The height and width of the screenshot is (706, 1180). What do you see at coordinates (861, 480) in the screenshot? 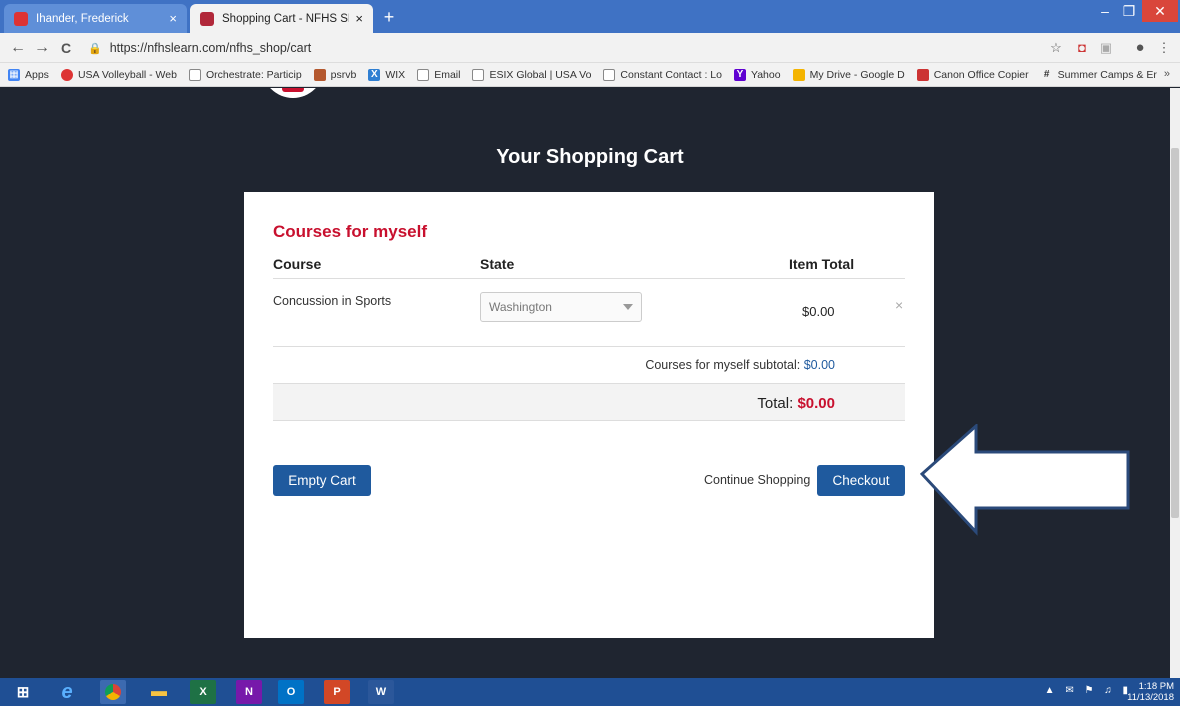
I see `checkout-button: Checkout` at bounding box center [861, 480].